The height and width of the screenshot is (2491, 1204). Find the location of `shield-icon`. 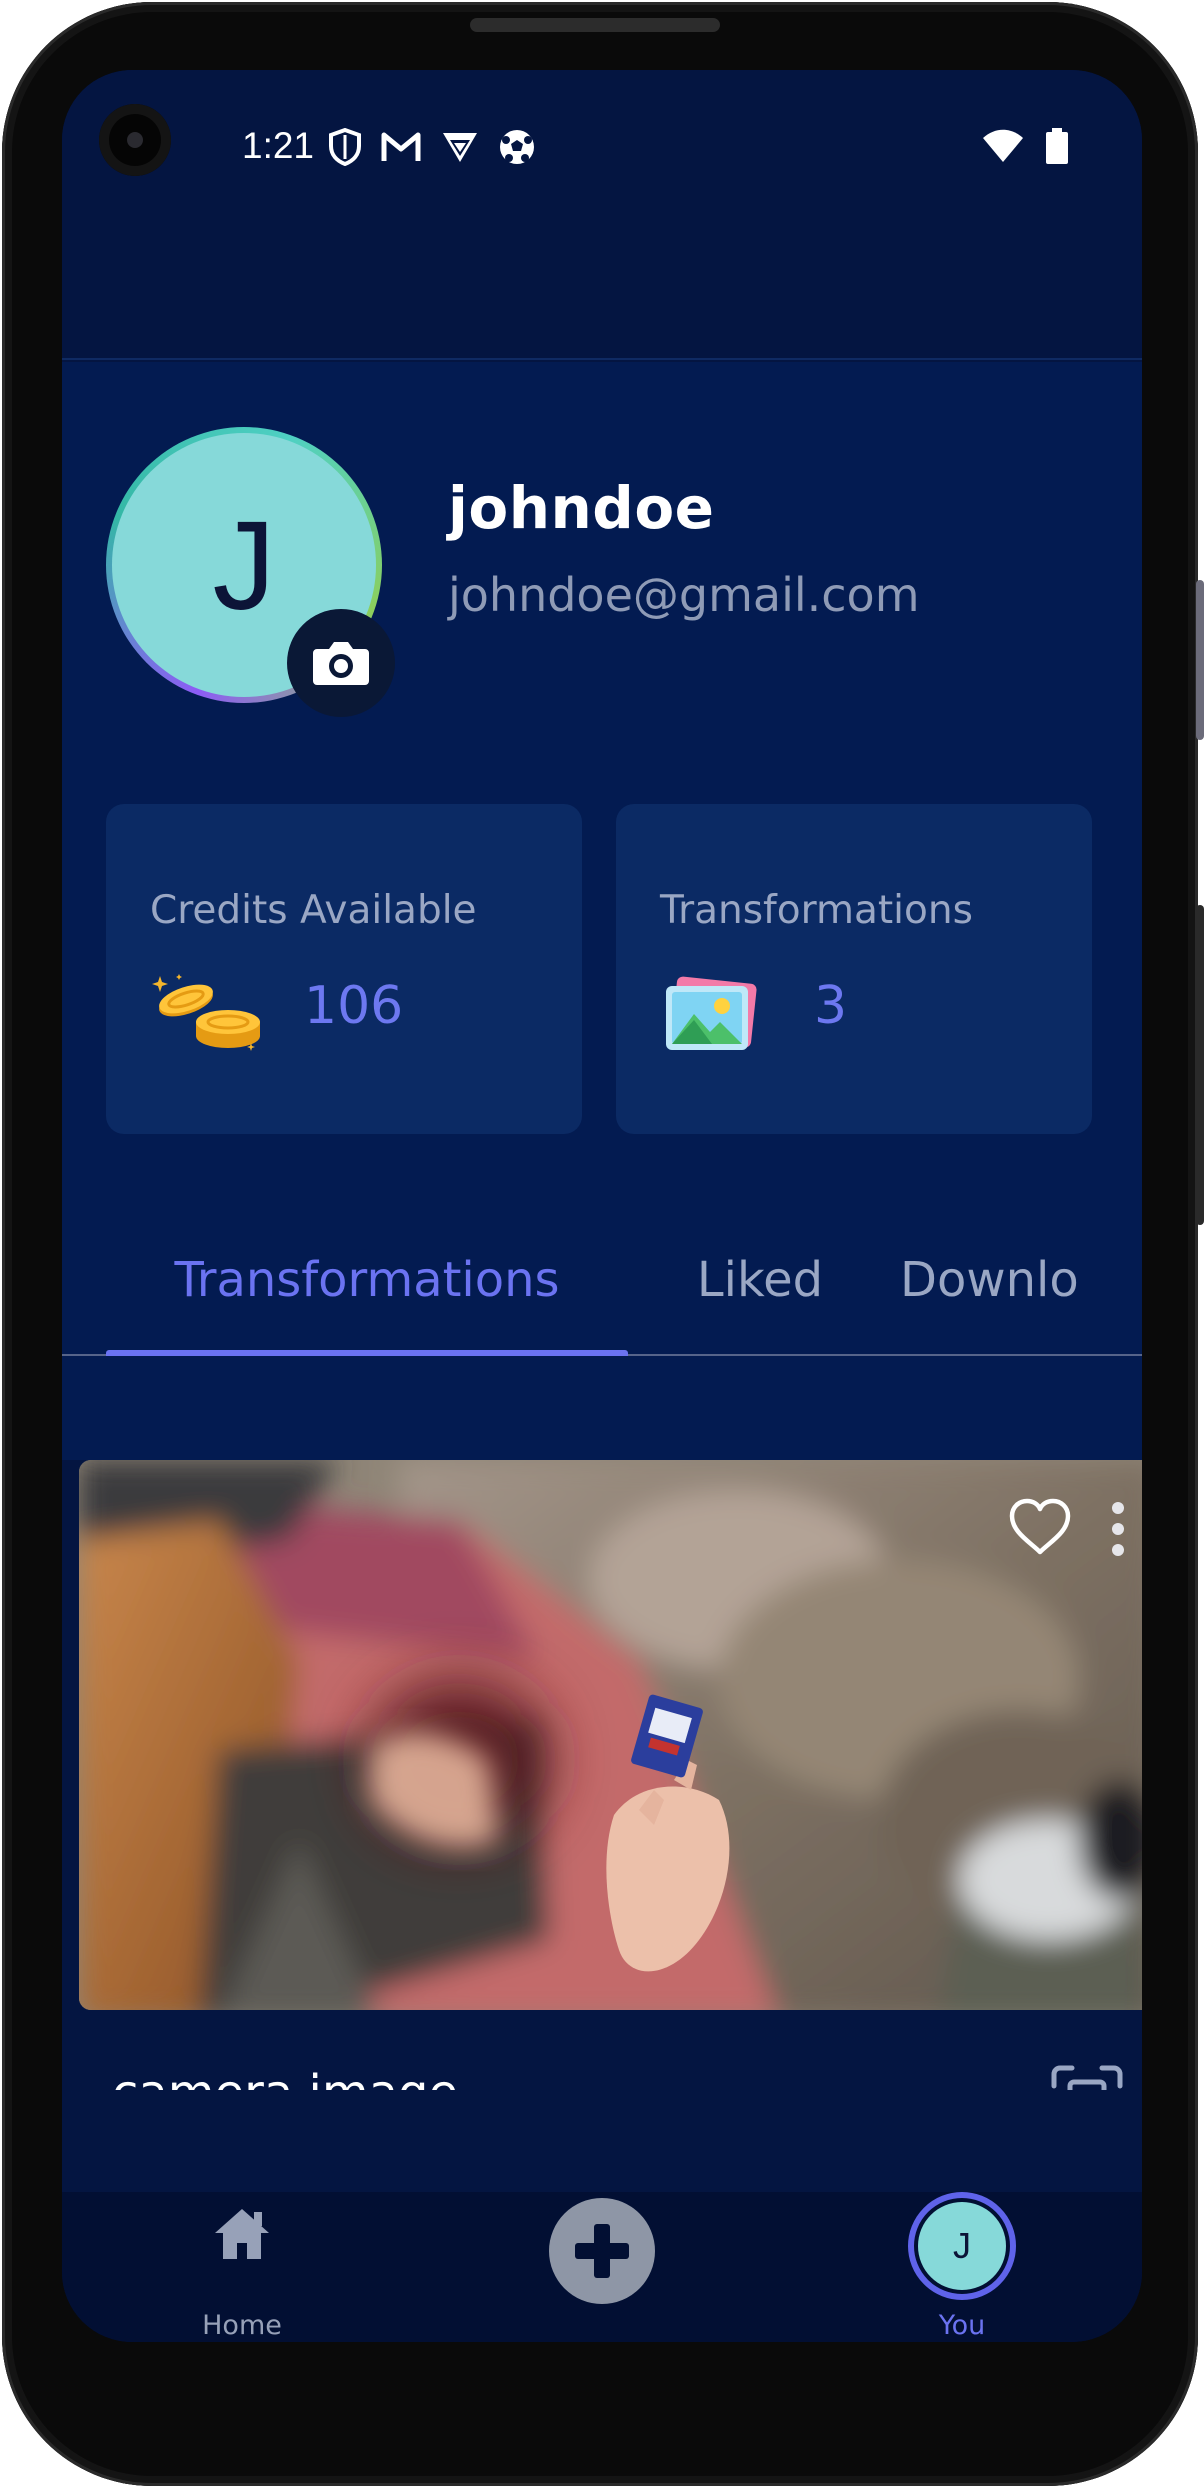

shield-icon is located at coordinates (345, 147).